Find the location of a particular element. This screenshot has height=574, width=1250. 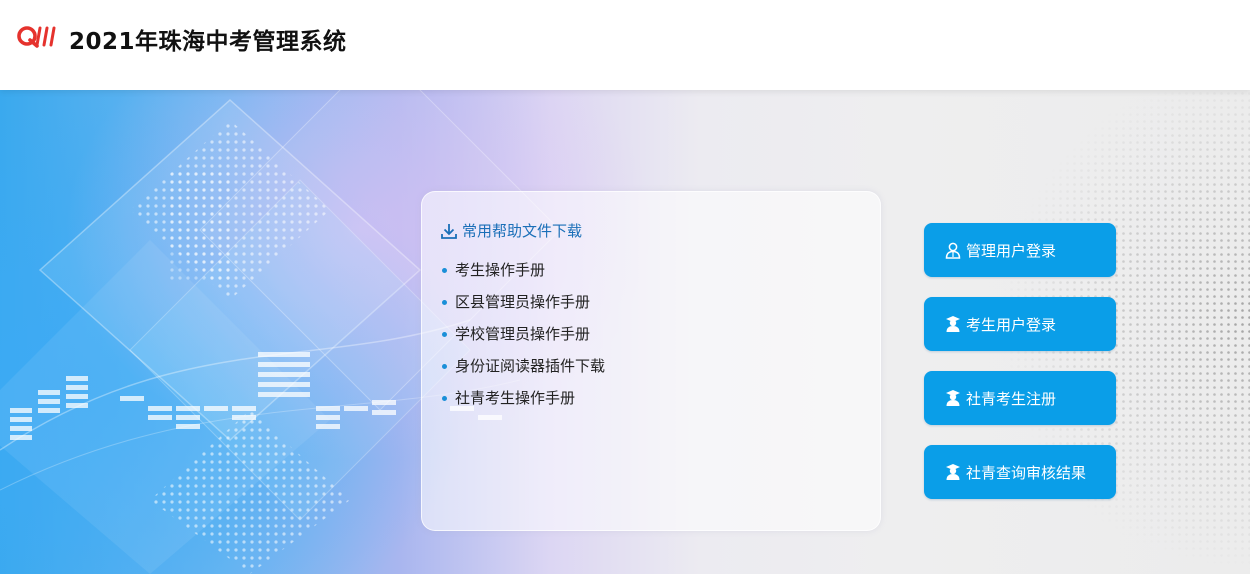

document-link-id-reader-plugin: 身份证阅读器插件下载 is located at coordinates (523, 366).